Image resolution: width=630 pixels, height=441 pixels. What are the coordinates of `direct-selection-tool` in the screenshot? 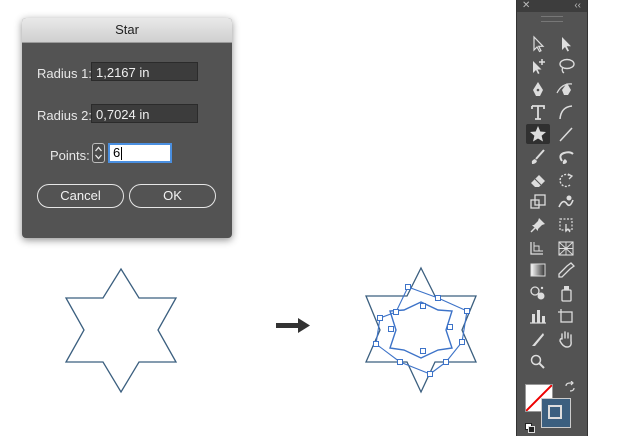 It's located at (566, 44).